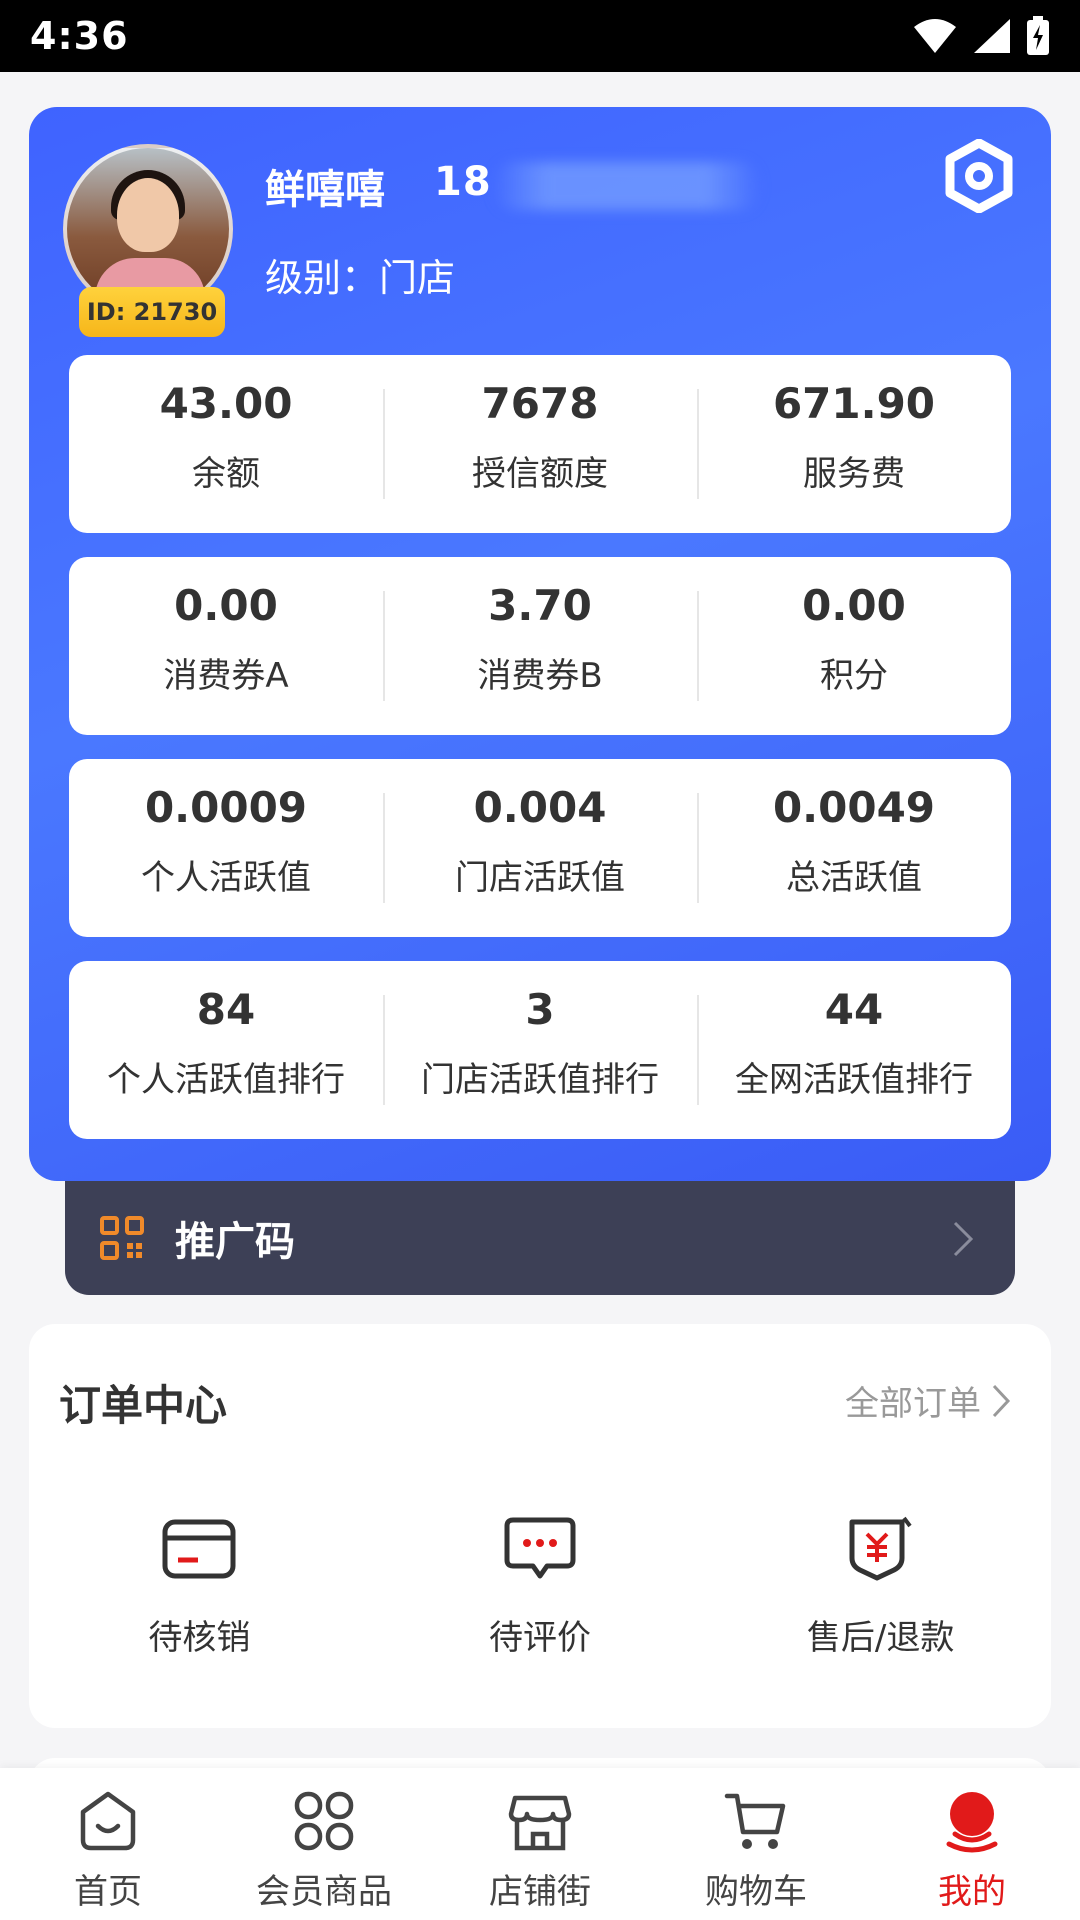 This screenshot has width=1080, height=1920. Describe the element at coordinates (226, 848) in the screenshot. I see `stat-personal-activity: 0.0009 个人活跃值` at that location.